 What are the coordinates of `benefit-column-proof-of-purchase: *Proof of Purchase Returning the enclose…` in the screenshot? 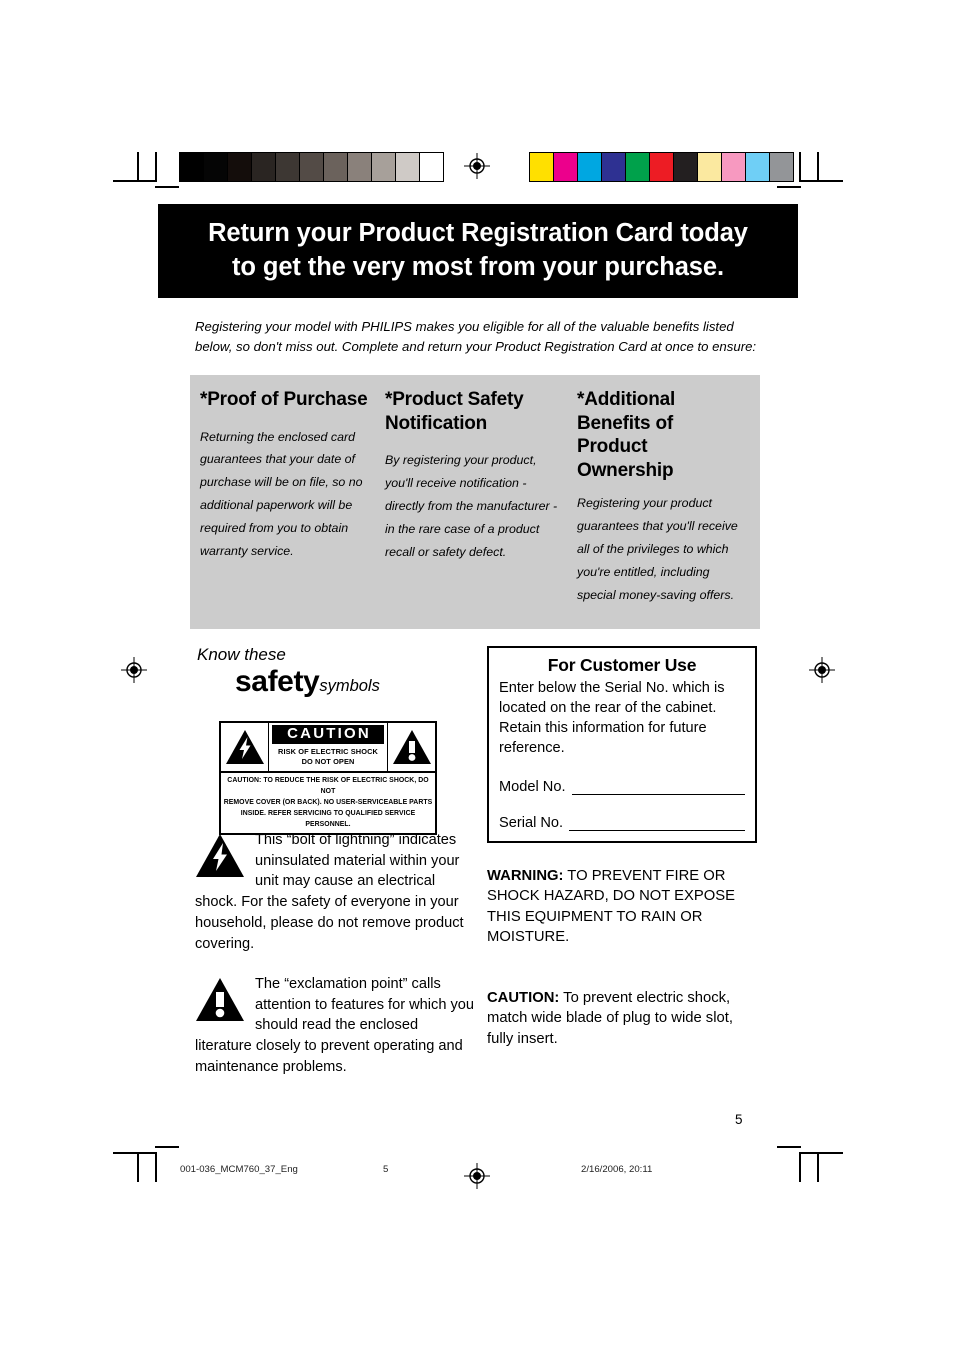 It's located at (287, 508).